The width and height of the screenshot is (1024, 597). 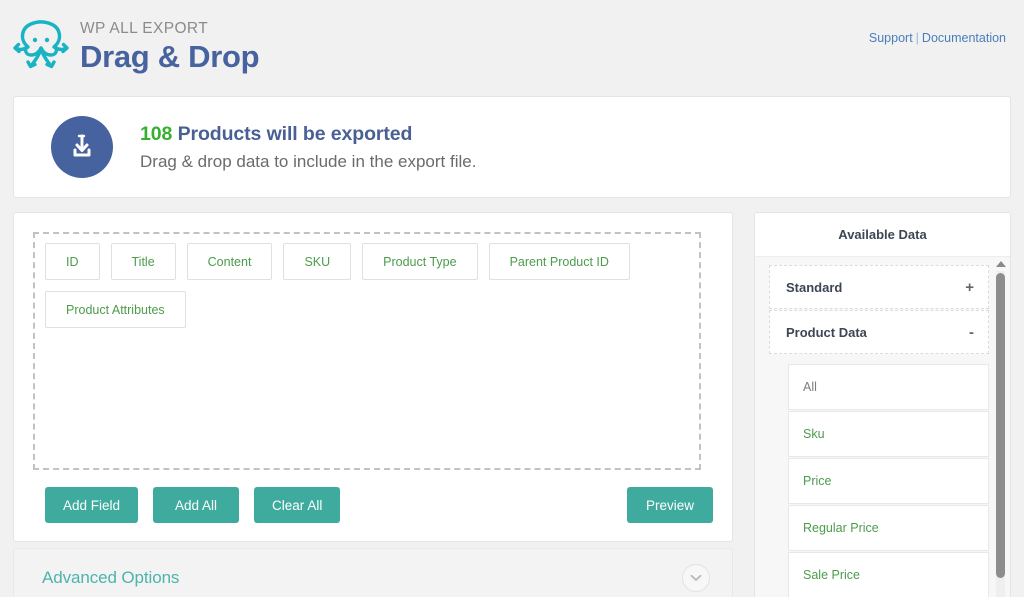 I want to click on data-item: Regular Price, so click(x=888, y=528).